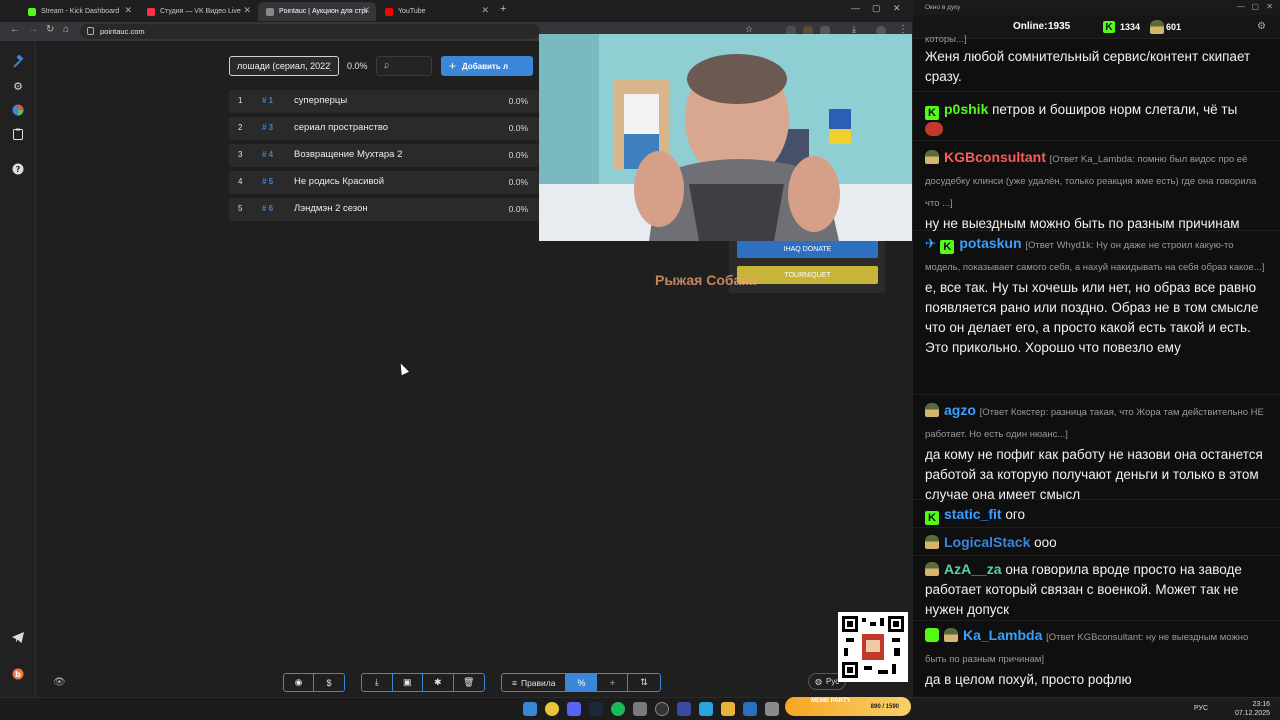 This screenshot has width=1280, height=720. What do you see at coordinates (384, 101) in the screenshot?
I see `lot-row: 1 # 1 суперперцы 0.0%` at bounding box center [384, 101].